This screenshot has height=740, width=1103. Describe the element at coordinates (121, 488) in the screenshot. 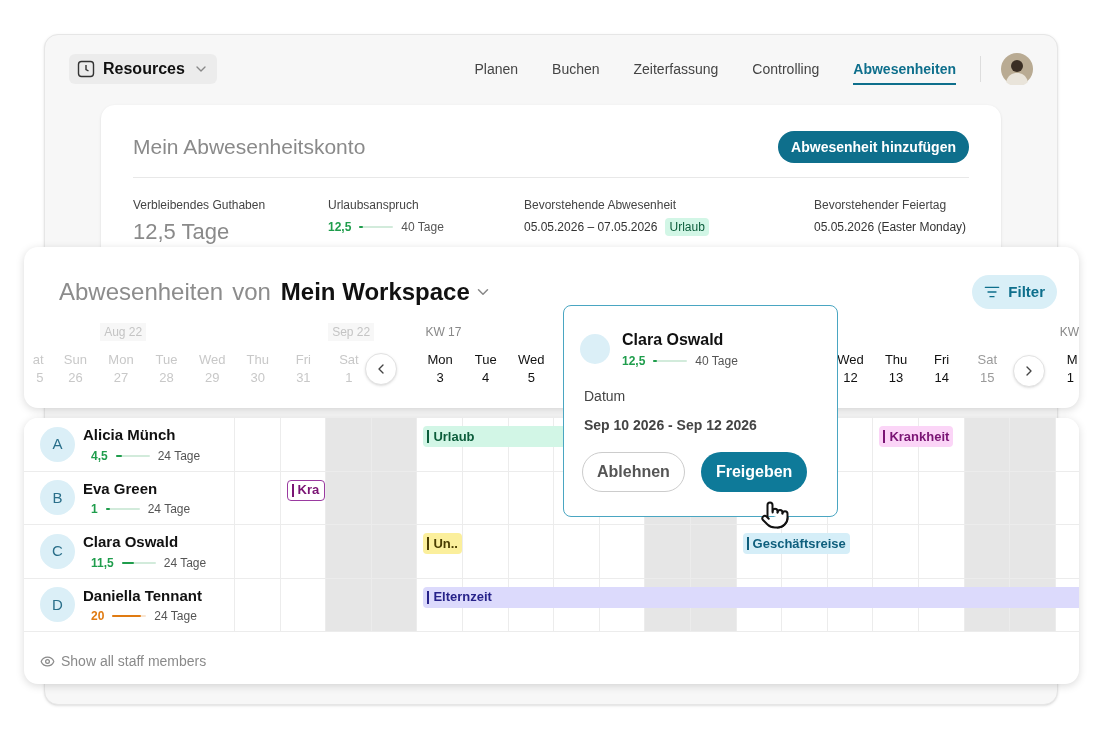

I see `staff-name: Eva Green` at that location.